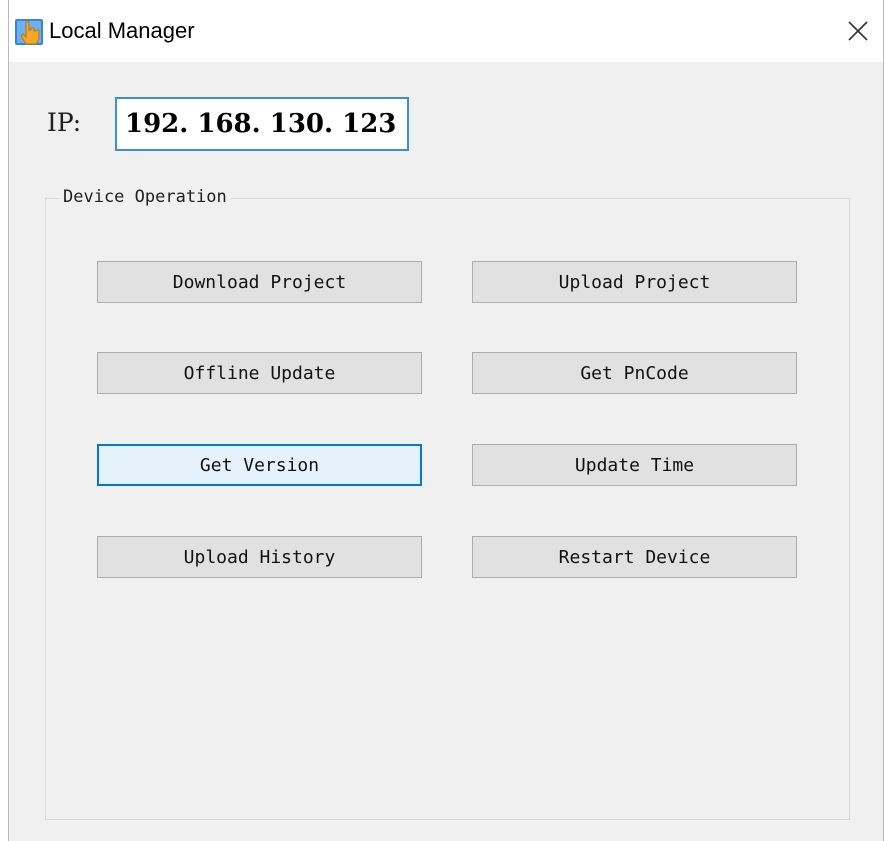 The image size is (885, 841). I want to click on window-title: Local Manager, so click(122, 30).